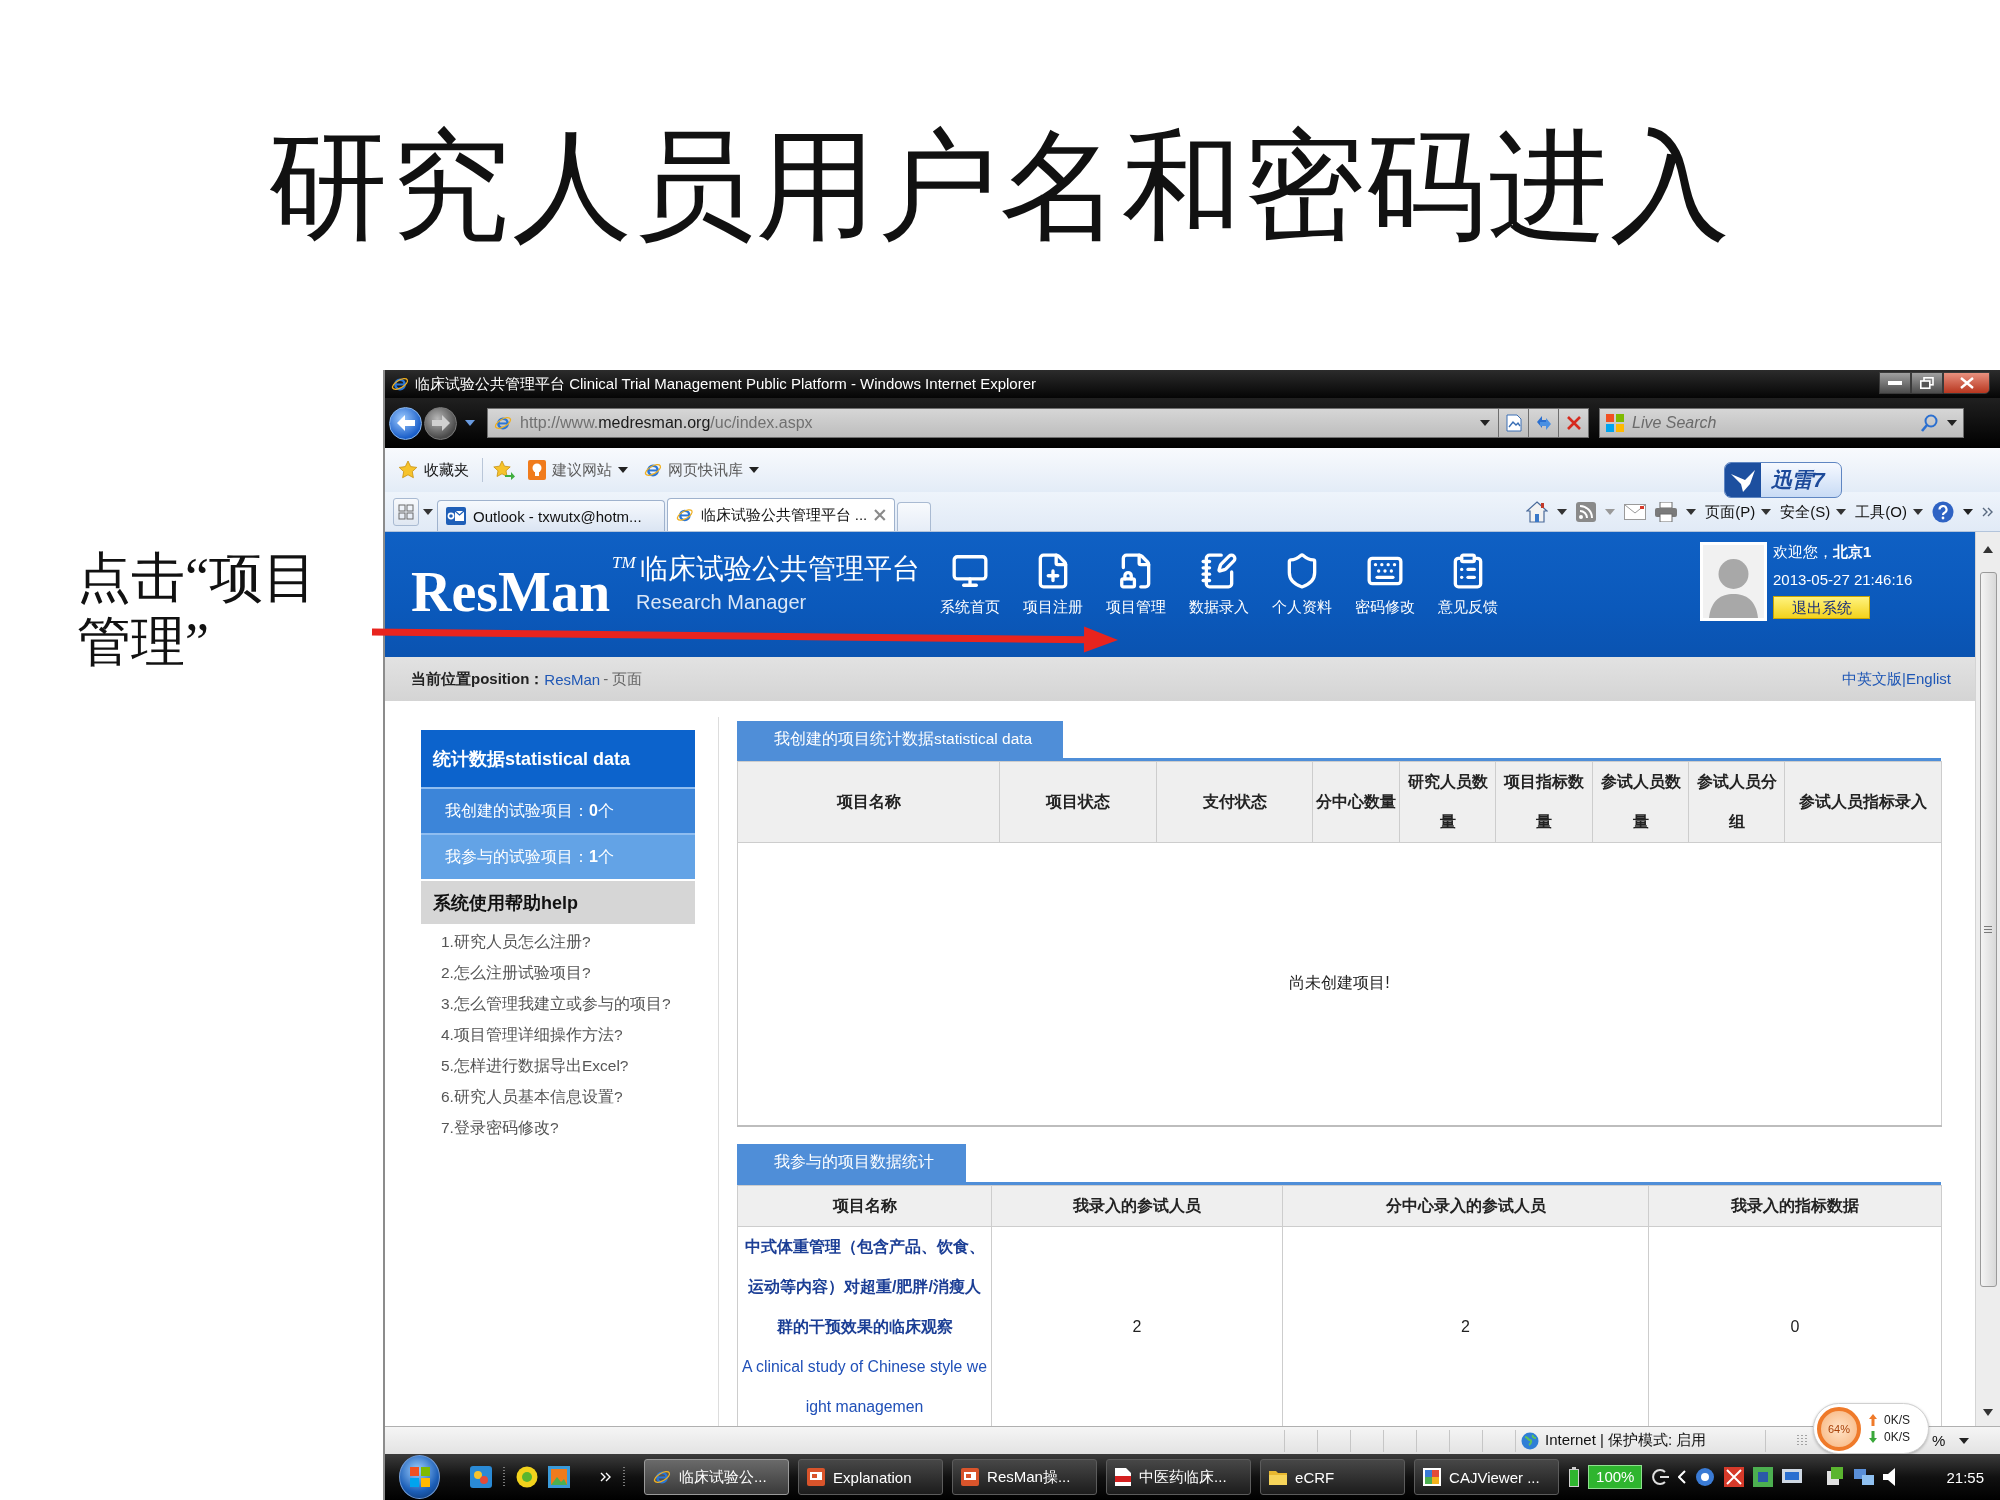  I want to click on speaker-icon, so click(1890, 1477).